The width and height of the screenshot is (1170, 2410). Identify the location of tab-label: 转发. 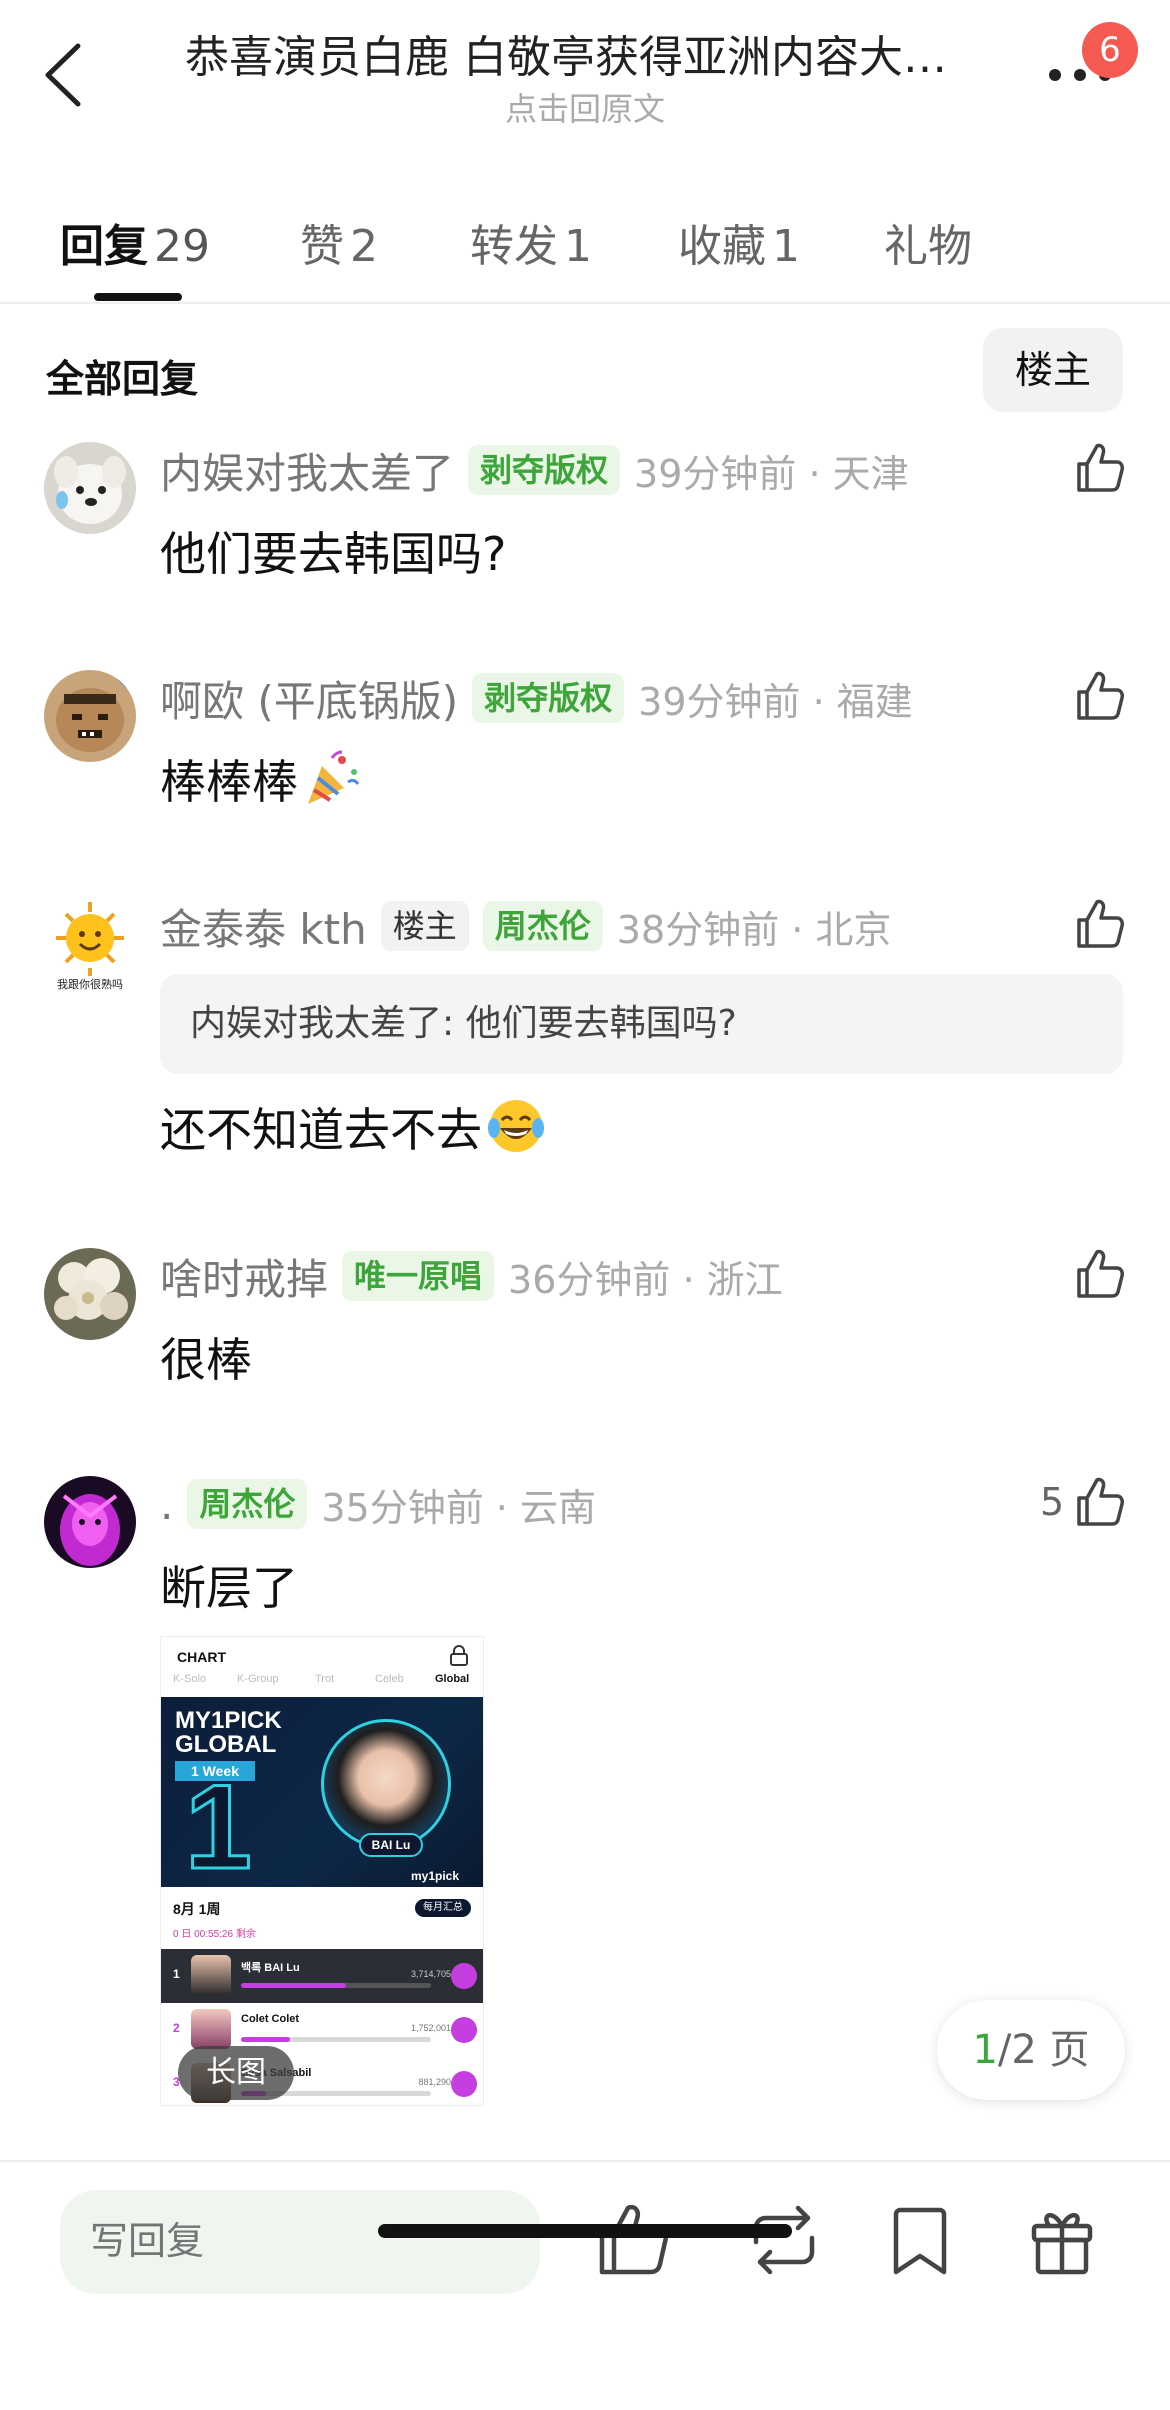
(514, 246).